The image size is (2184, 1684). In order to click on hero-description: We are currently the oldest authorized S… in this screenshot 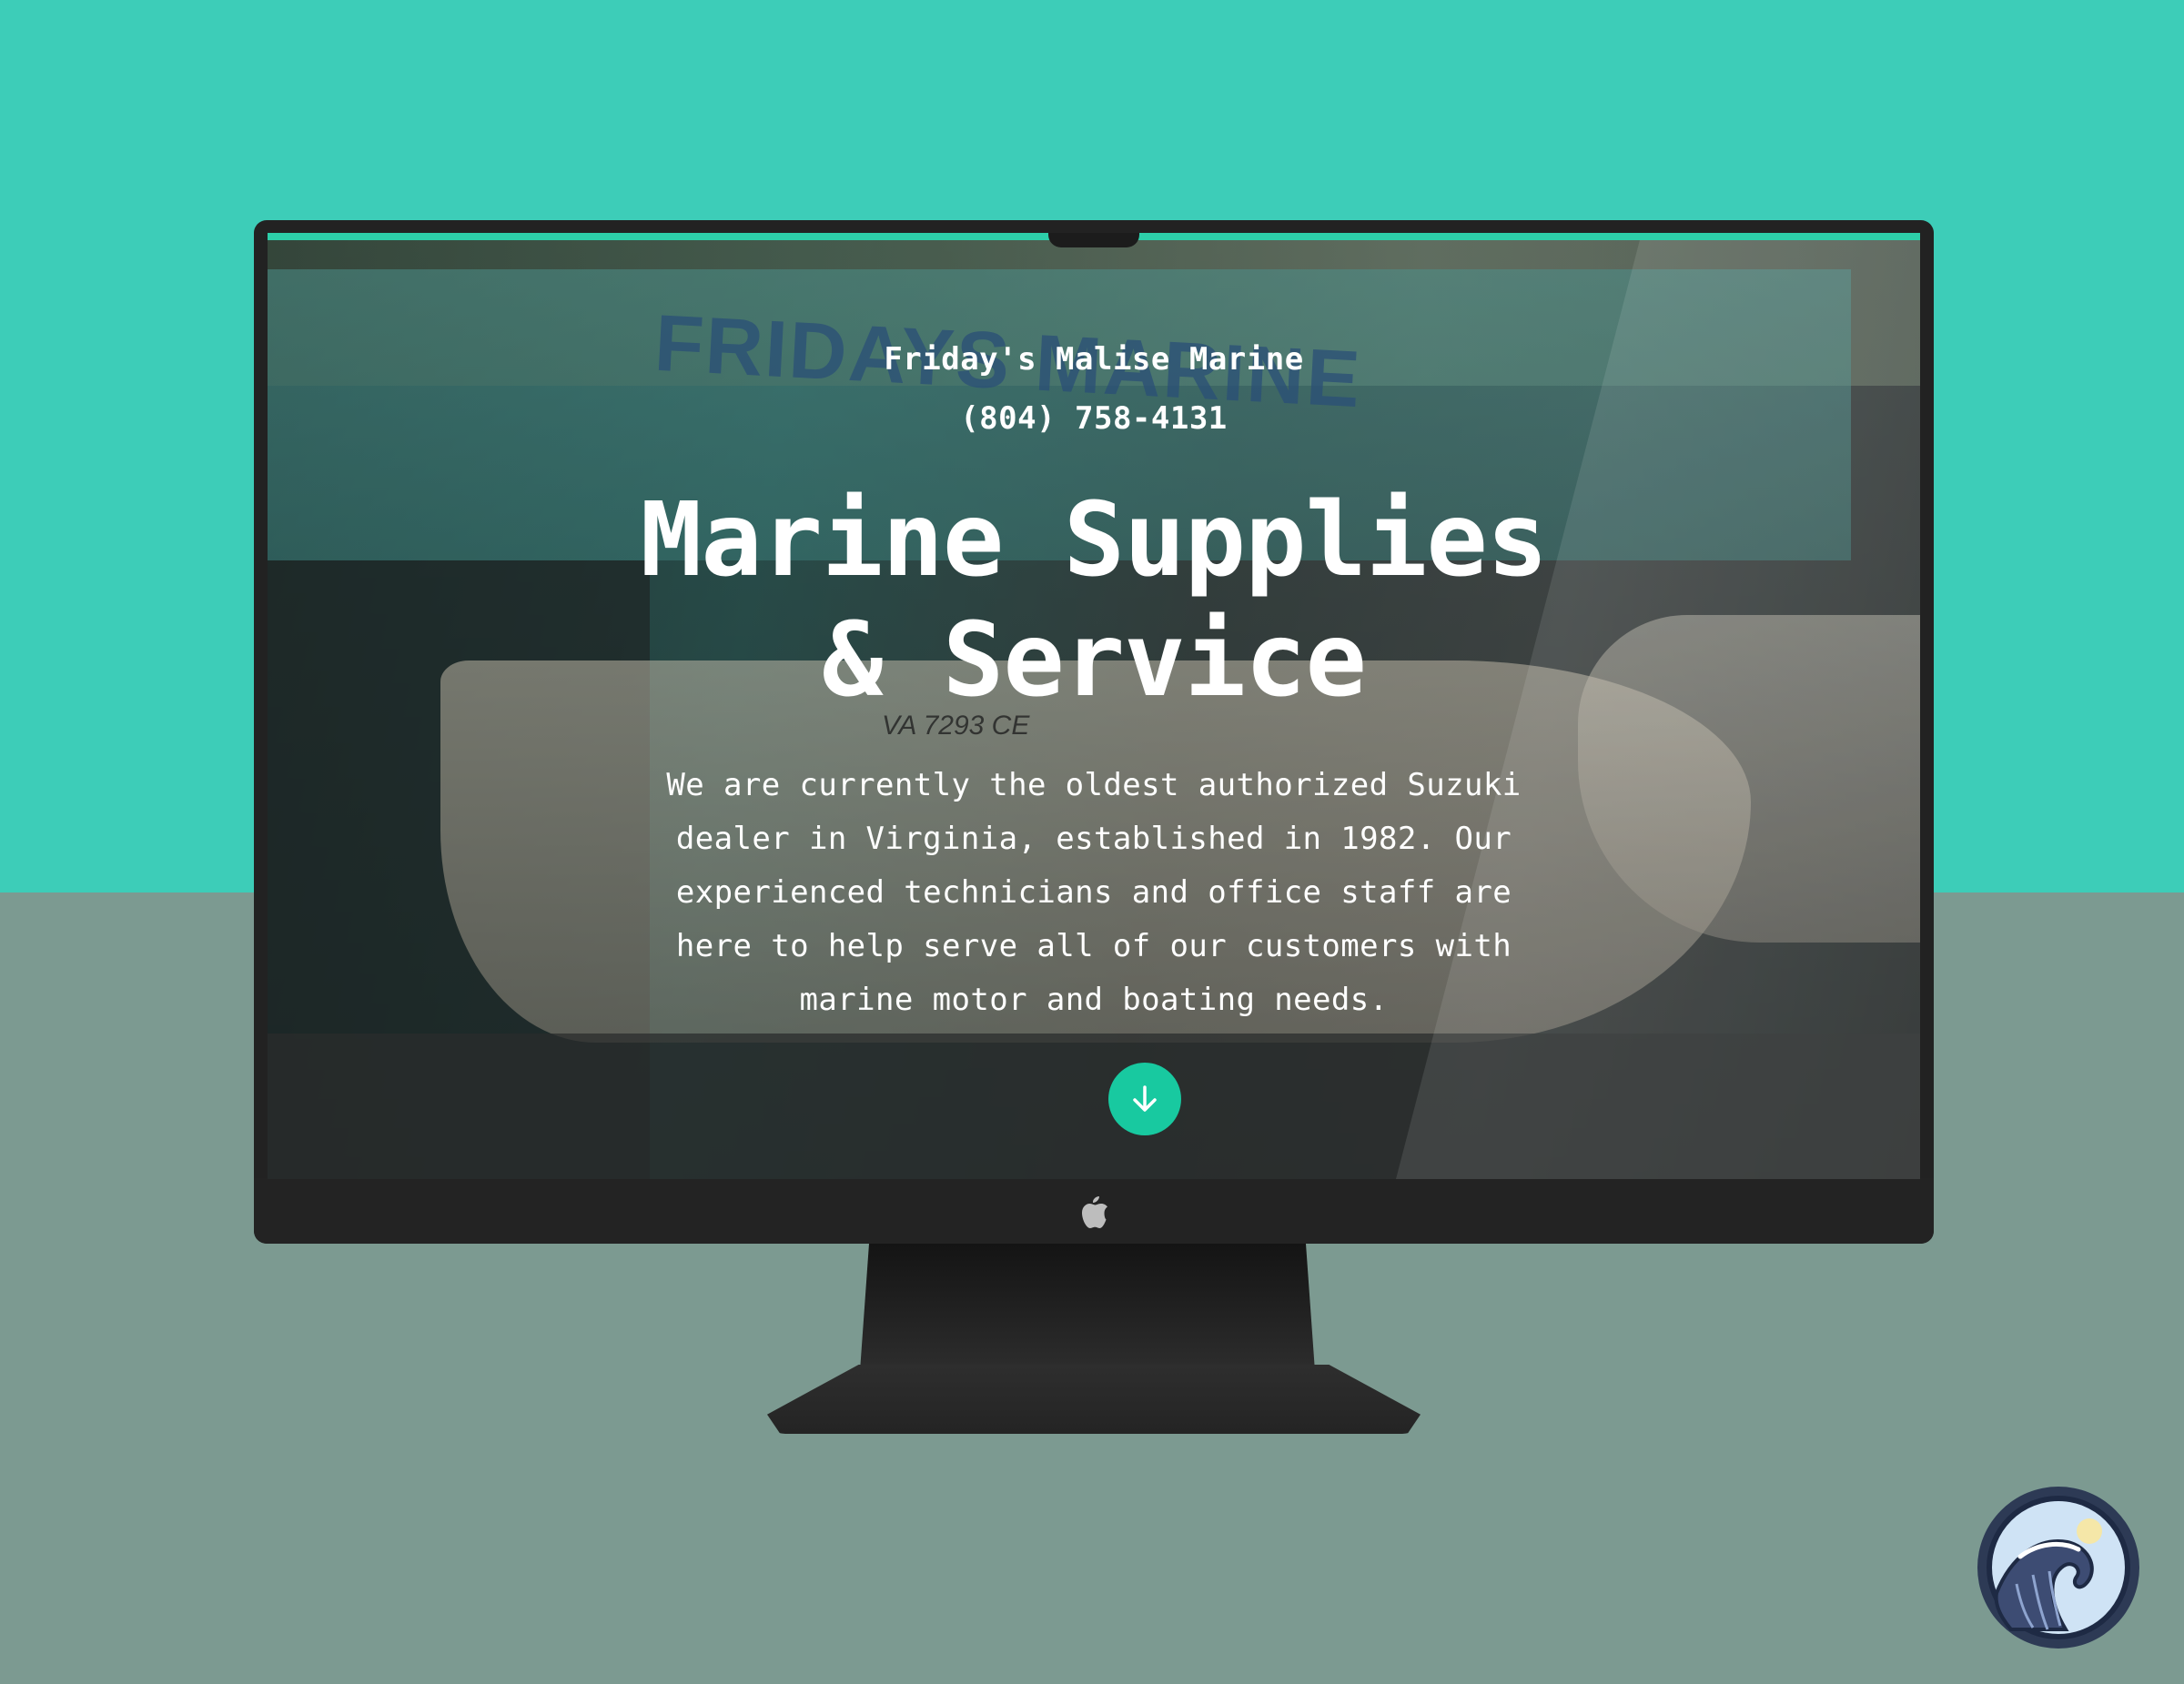, I will do `click(1094, 893)`.